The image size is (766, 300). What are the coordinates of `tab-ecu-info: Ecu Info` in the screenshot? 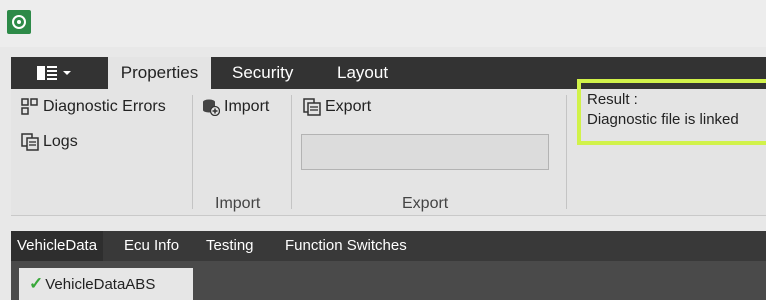 It's located at (151, 246).